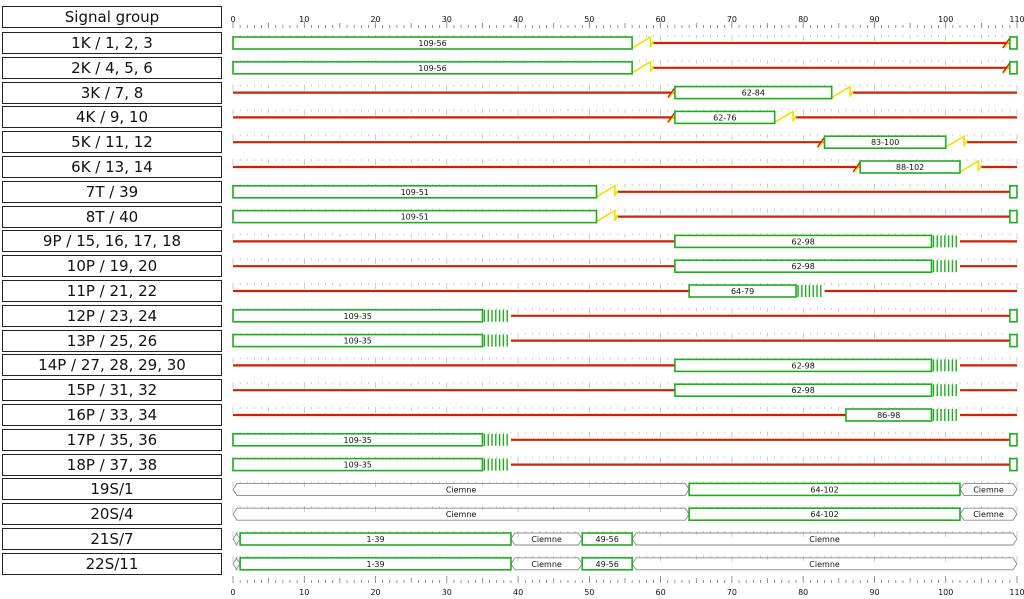 This screenshot has height=599, width=1024. Describe the element at coordinates (874, 592) in the screenshot. I see `x-tick-label-bottom: 90` at that location.